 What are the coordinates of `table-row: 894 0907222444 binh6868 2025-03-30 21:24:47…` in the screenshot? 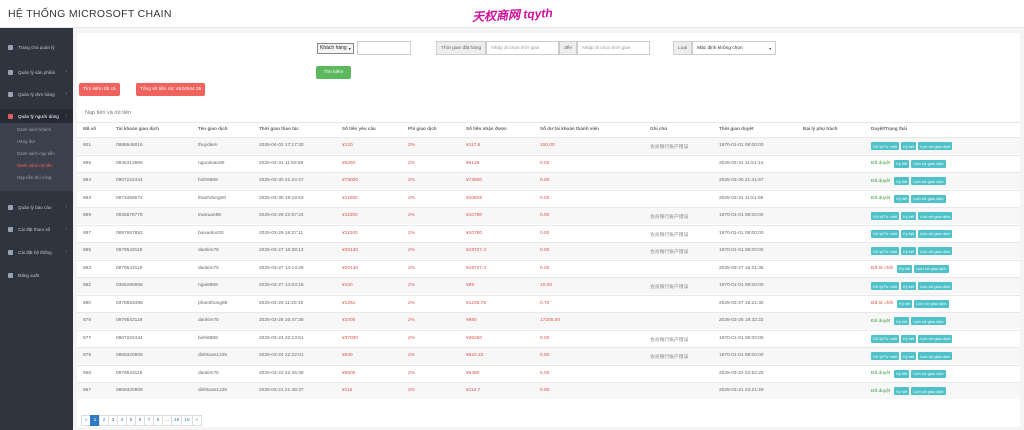 It's located at (548, 180).